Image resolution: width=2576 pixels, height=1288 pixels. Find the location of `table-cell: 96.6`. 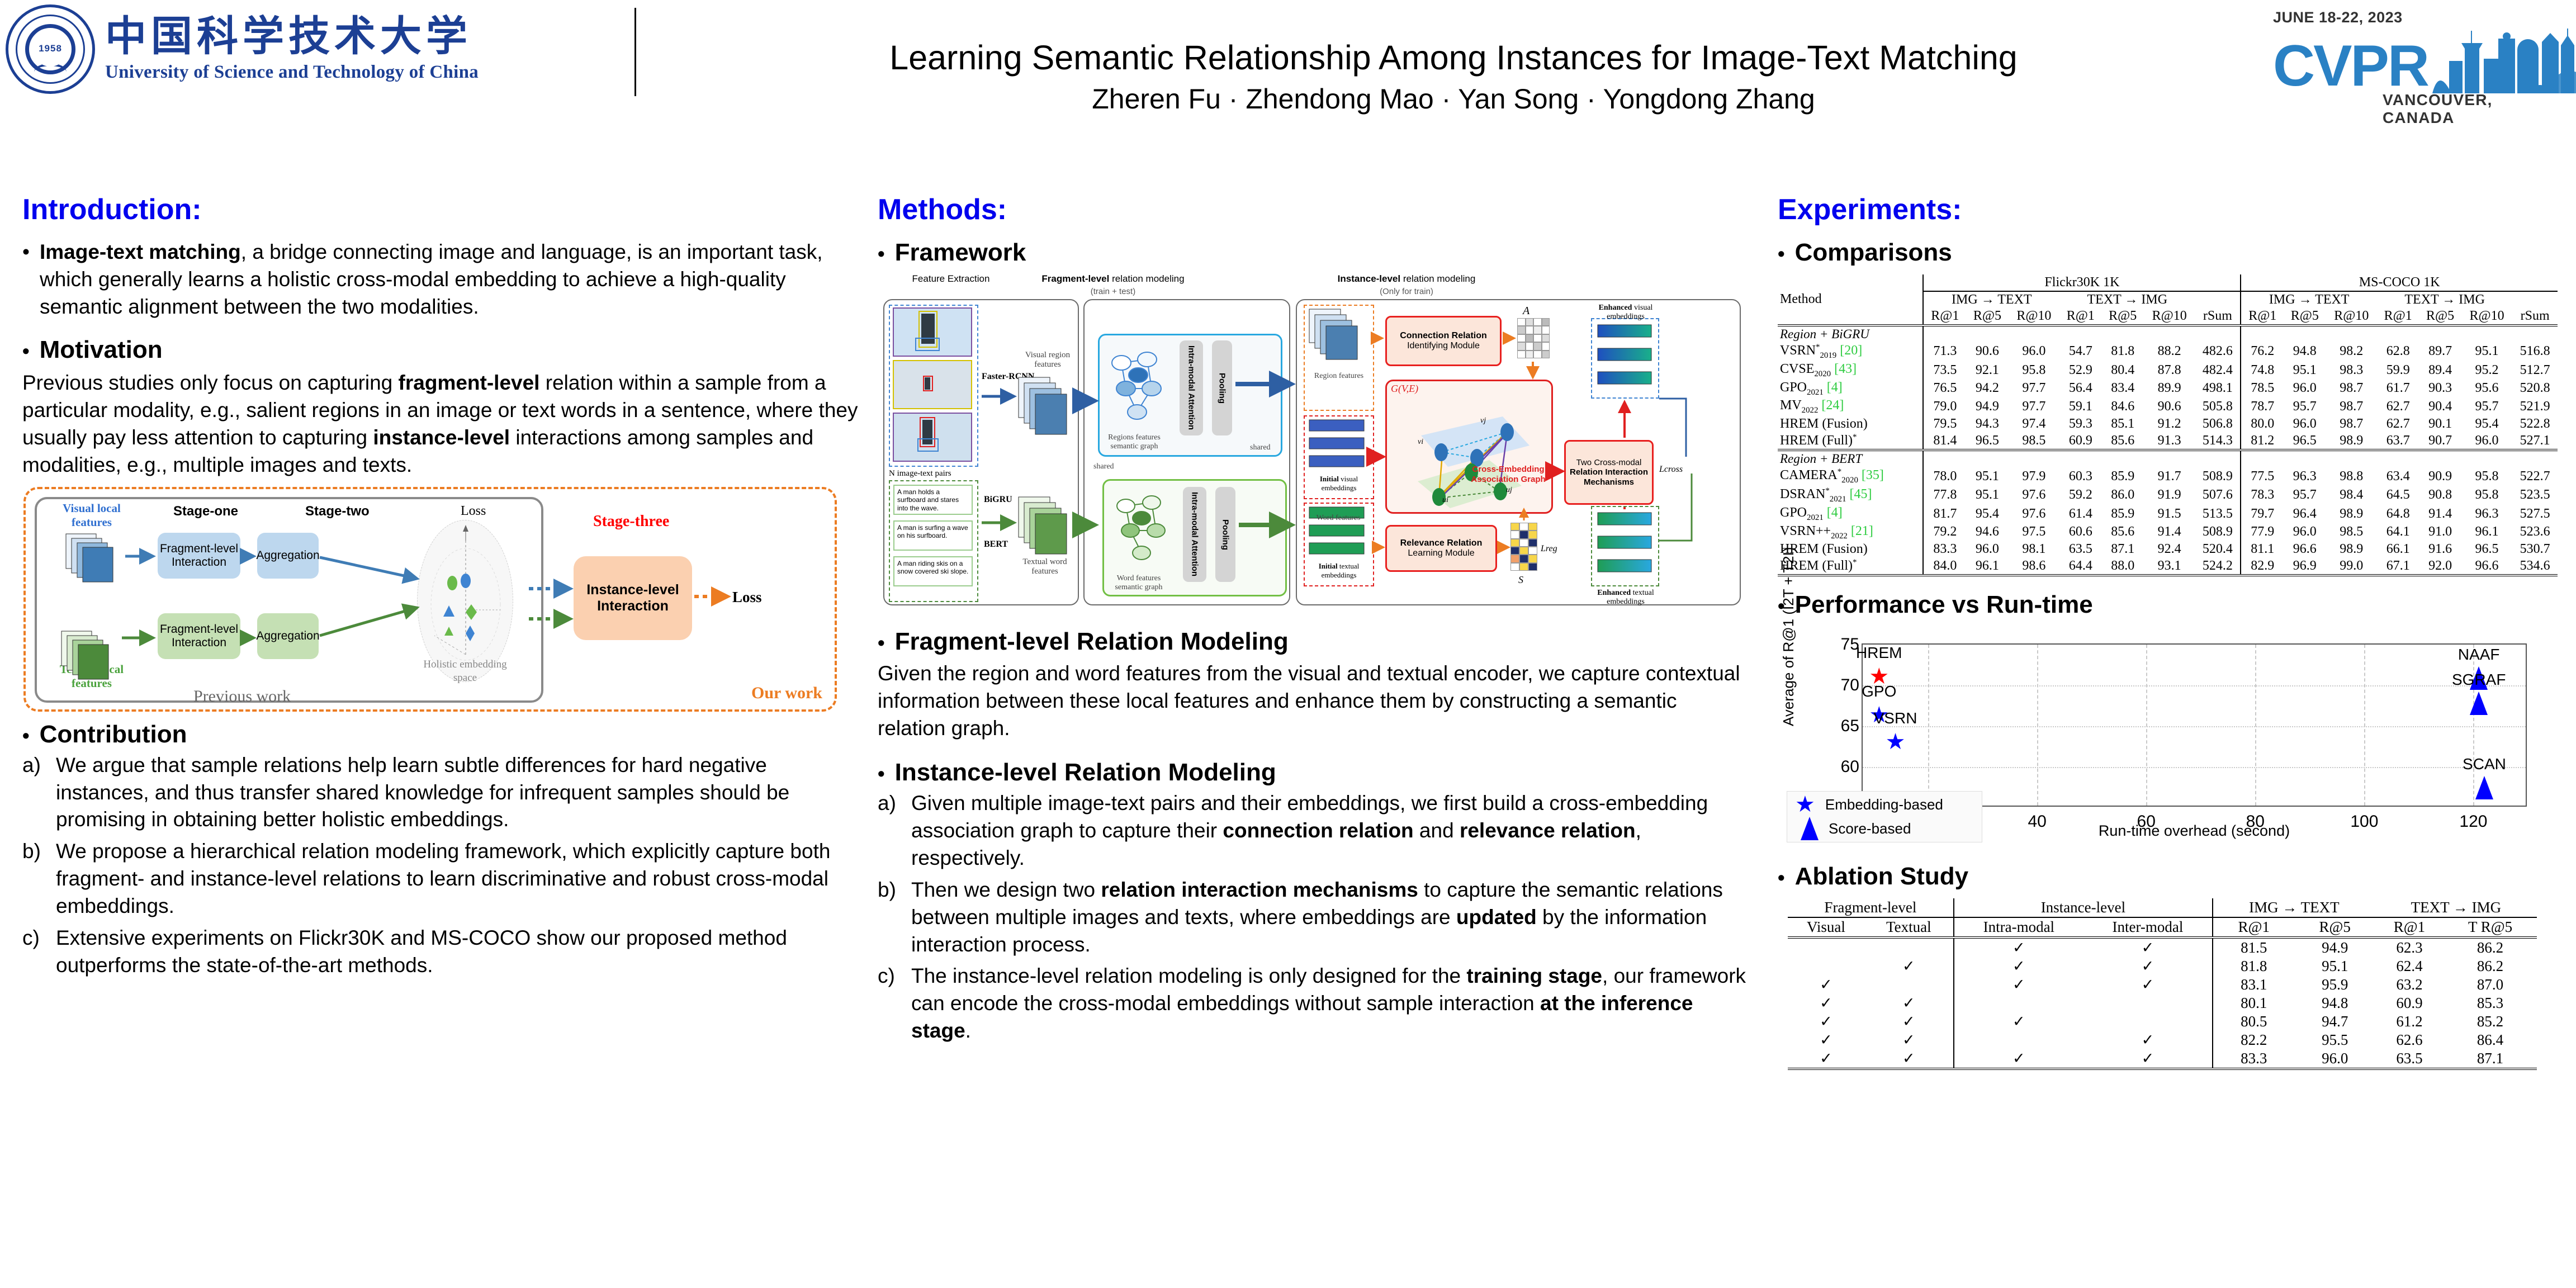

table-cell: 96.6 is located at coordinates (2305, 549).